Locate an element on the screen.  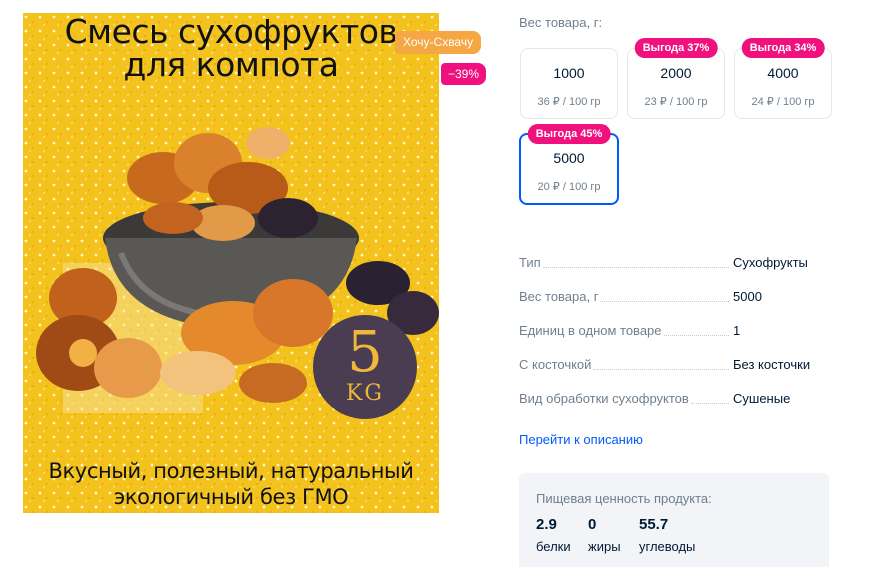
nutrition-carbs: 55.7 углеводы is located at coordinates (667, 535).